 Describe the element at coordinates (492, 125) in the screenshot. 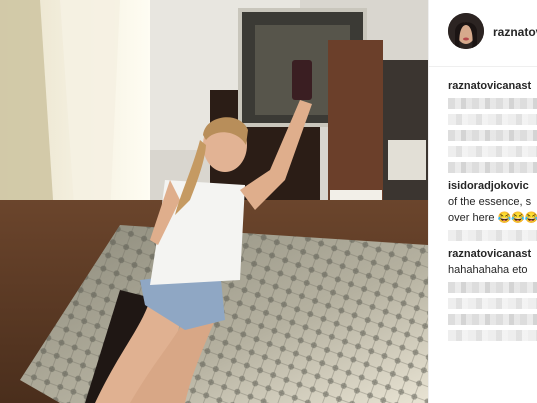

I see `comment-item: raznatovicanast` at that location.